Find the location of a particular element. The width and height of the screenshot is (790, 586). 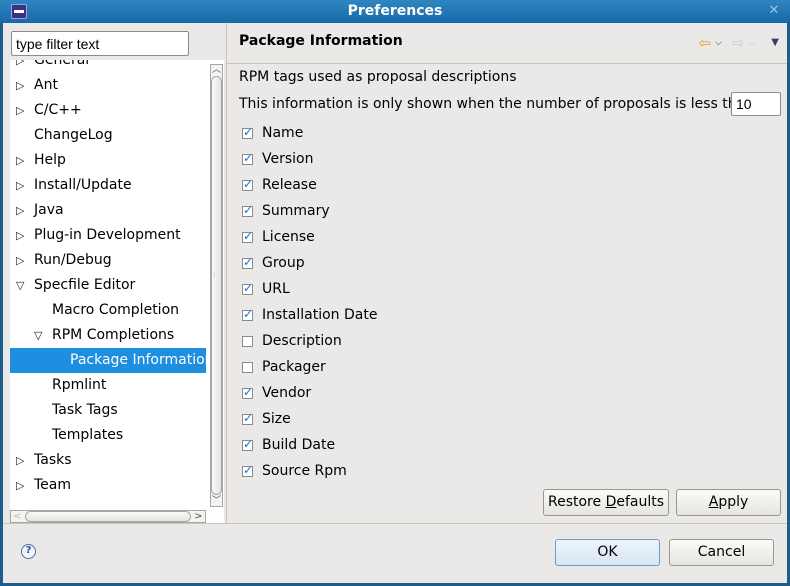

tag-checkbox-row: Build Date is located at coordinates (309, 445).